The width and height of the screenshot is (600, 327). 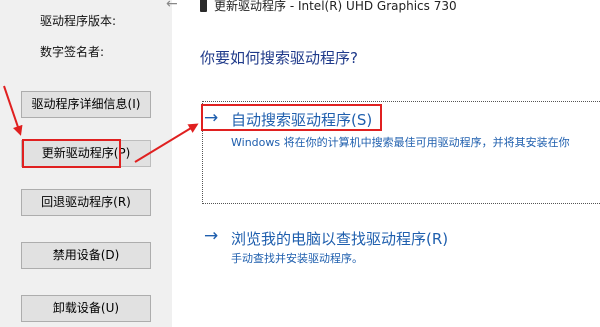 I want to click on digital-signer-label: 数字签名者:, so click(x=72, y=52).